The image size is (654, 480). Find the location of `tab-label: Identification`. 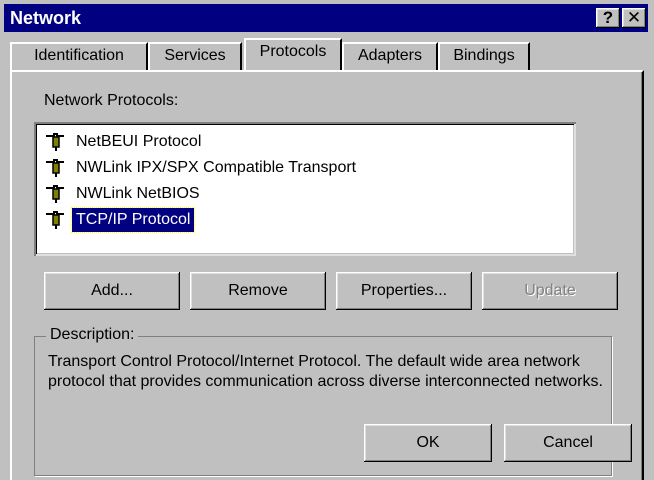

tab-label: Identification is located at coordinates (79, 55).